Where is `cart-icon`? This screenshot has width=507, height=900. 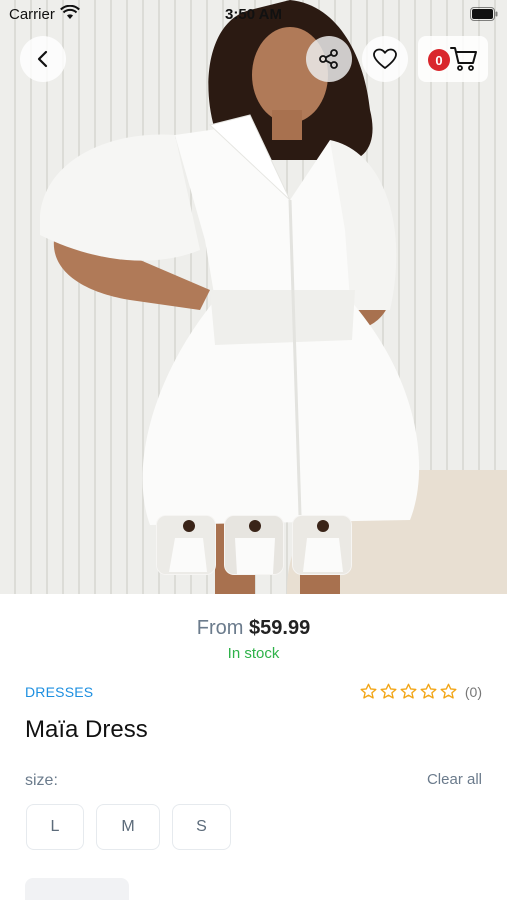
cart-icon is located at coordinates (463, 59).